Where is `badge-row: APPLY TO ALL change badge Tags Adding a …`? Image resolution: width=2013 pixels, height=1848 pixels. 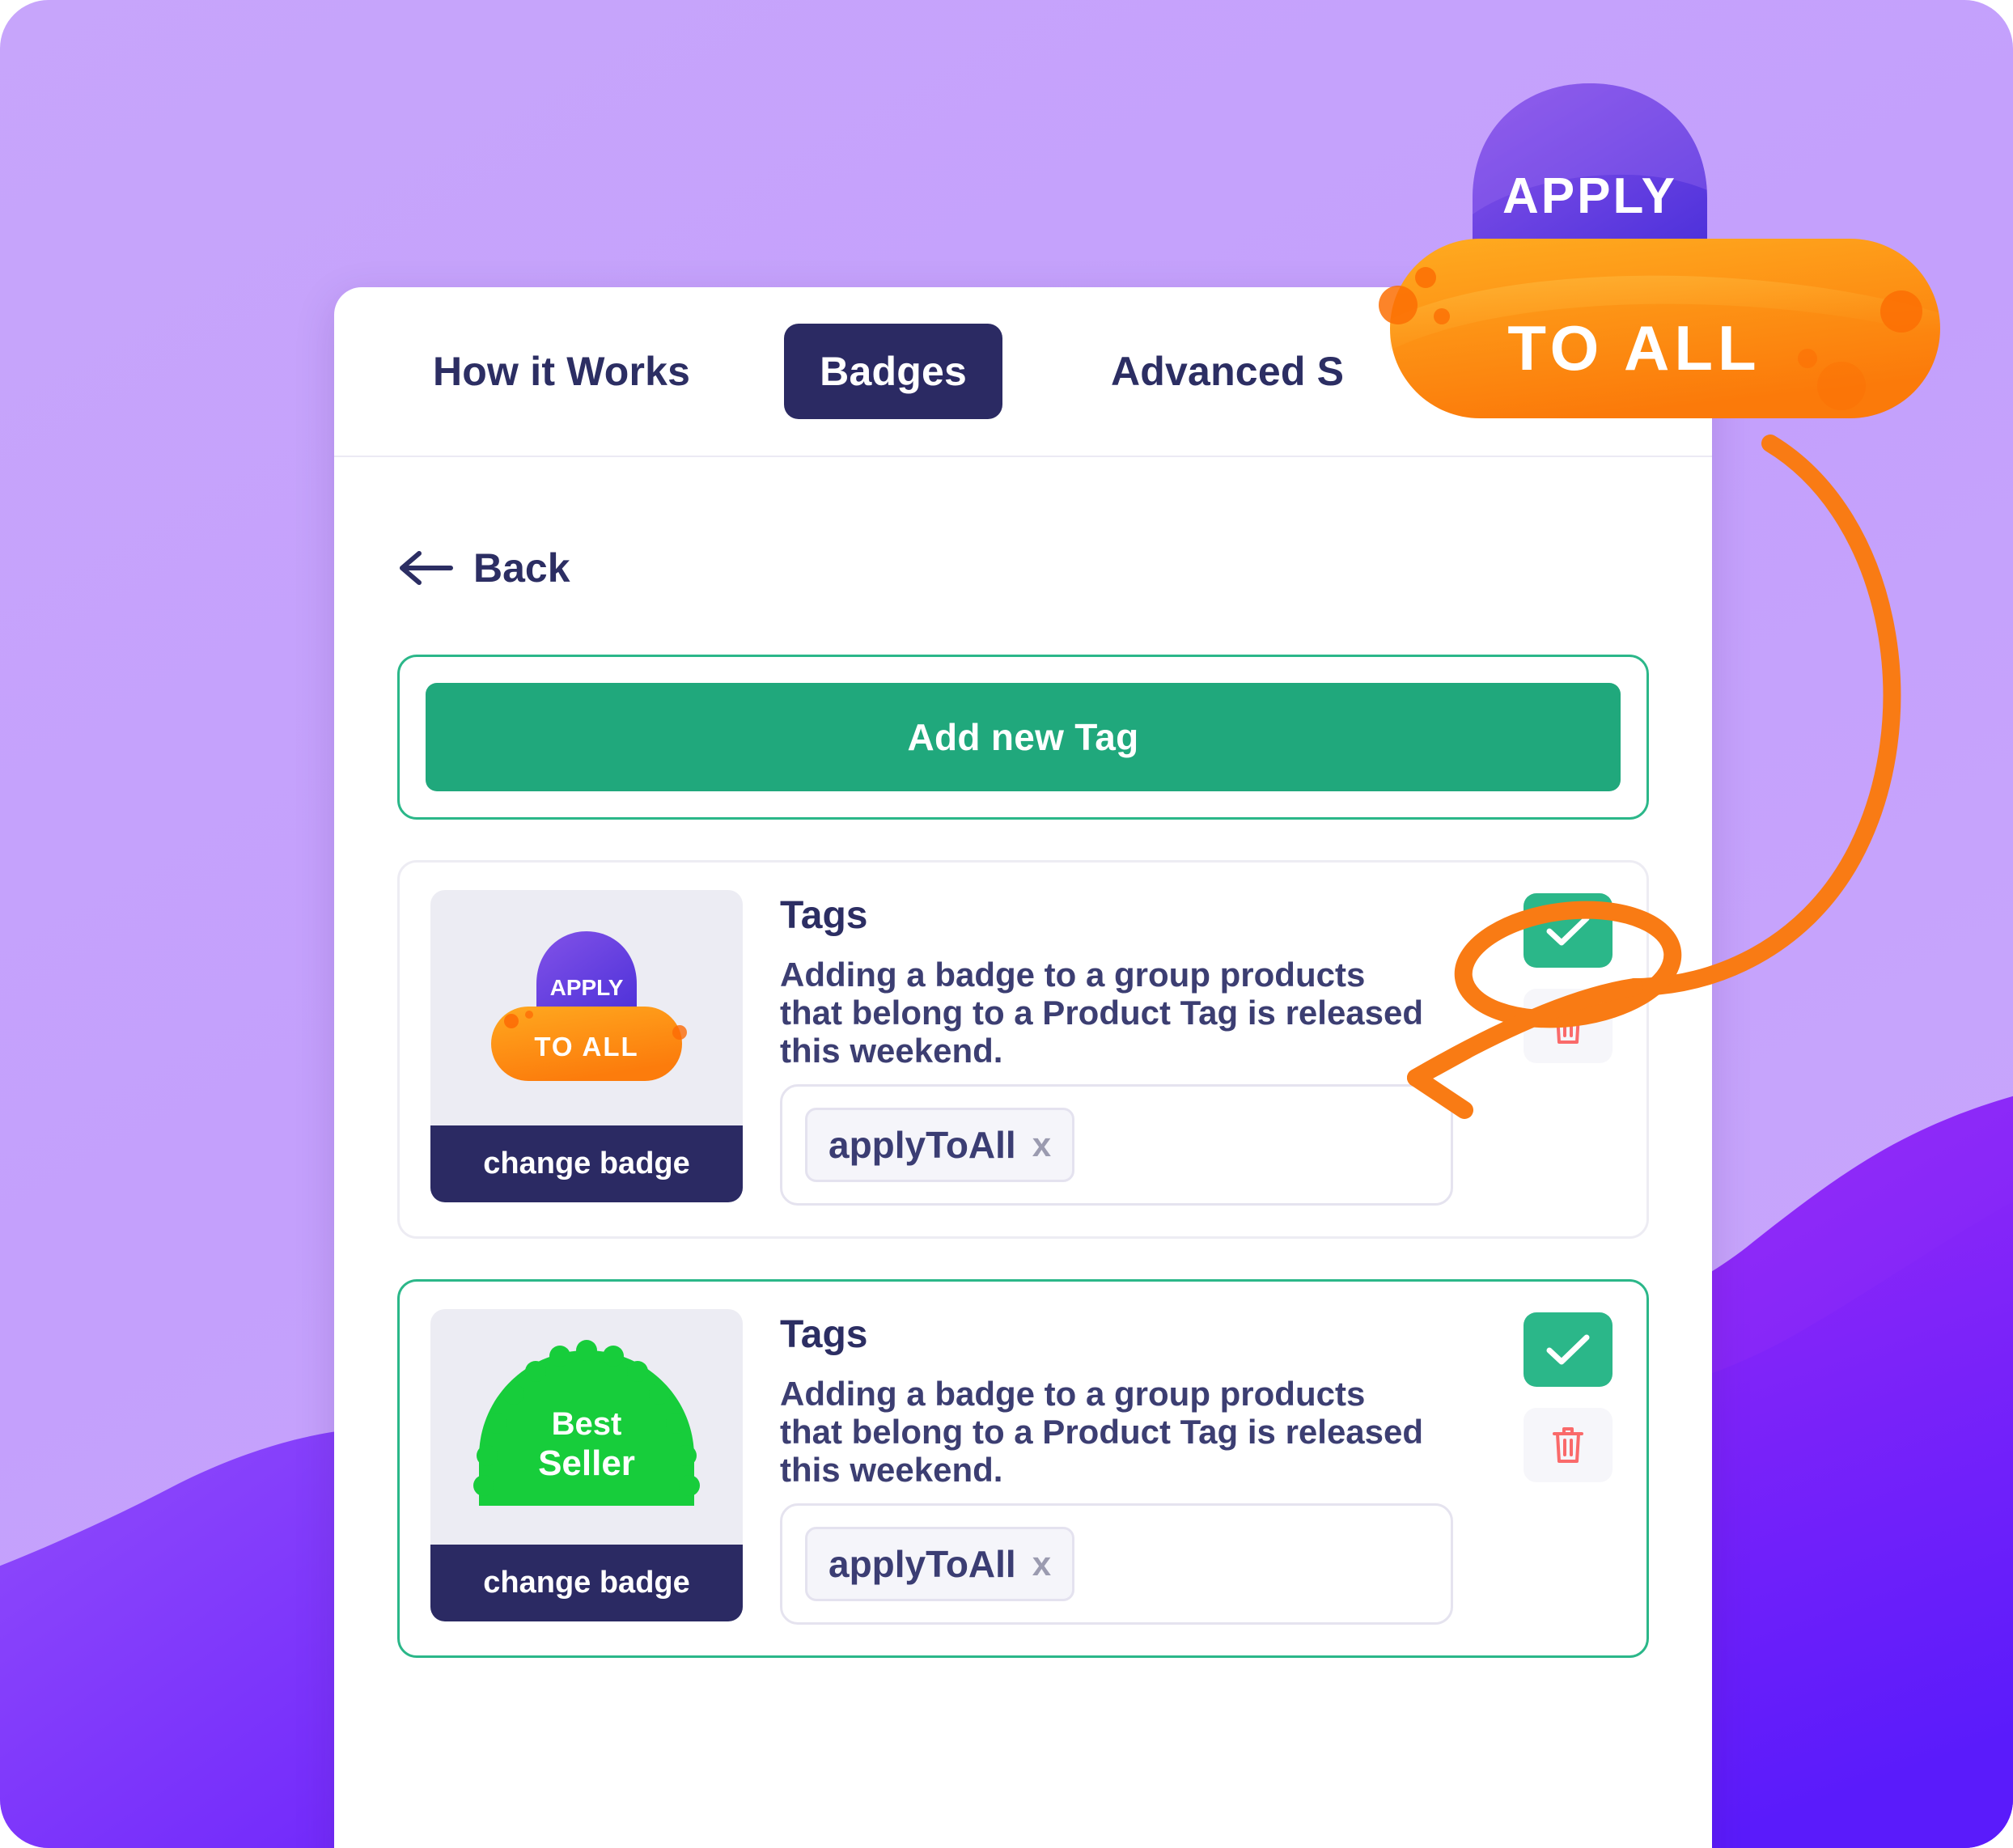 badge-row: APPLY TO ALL change badge Tags Adding a … is located at coordinates (1023, 1050).